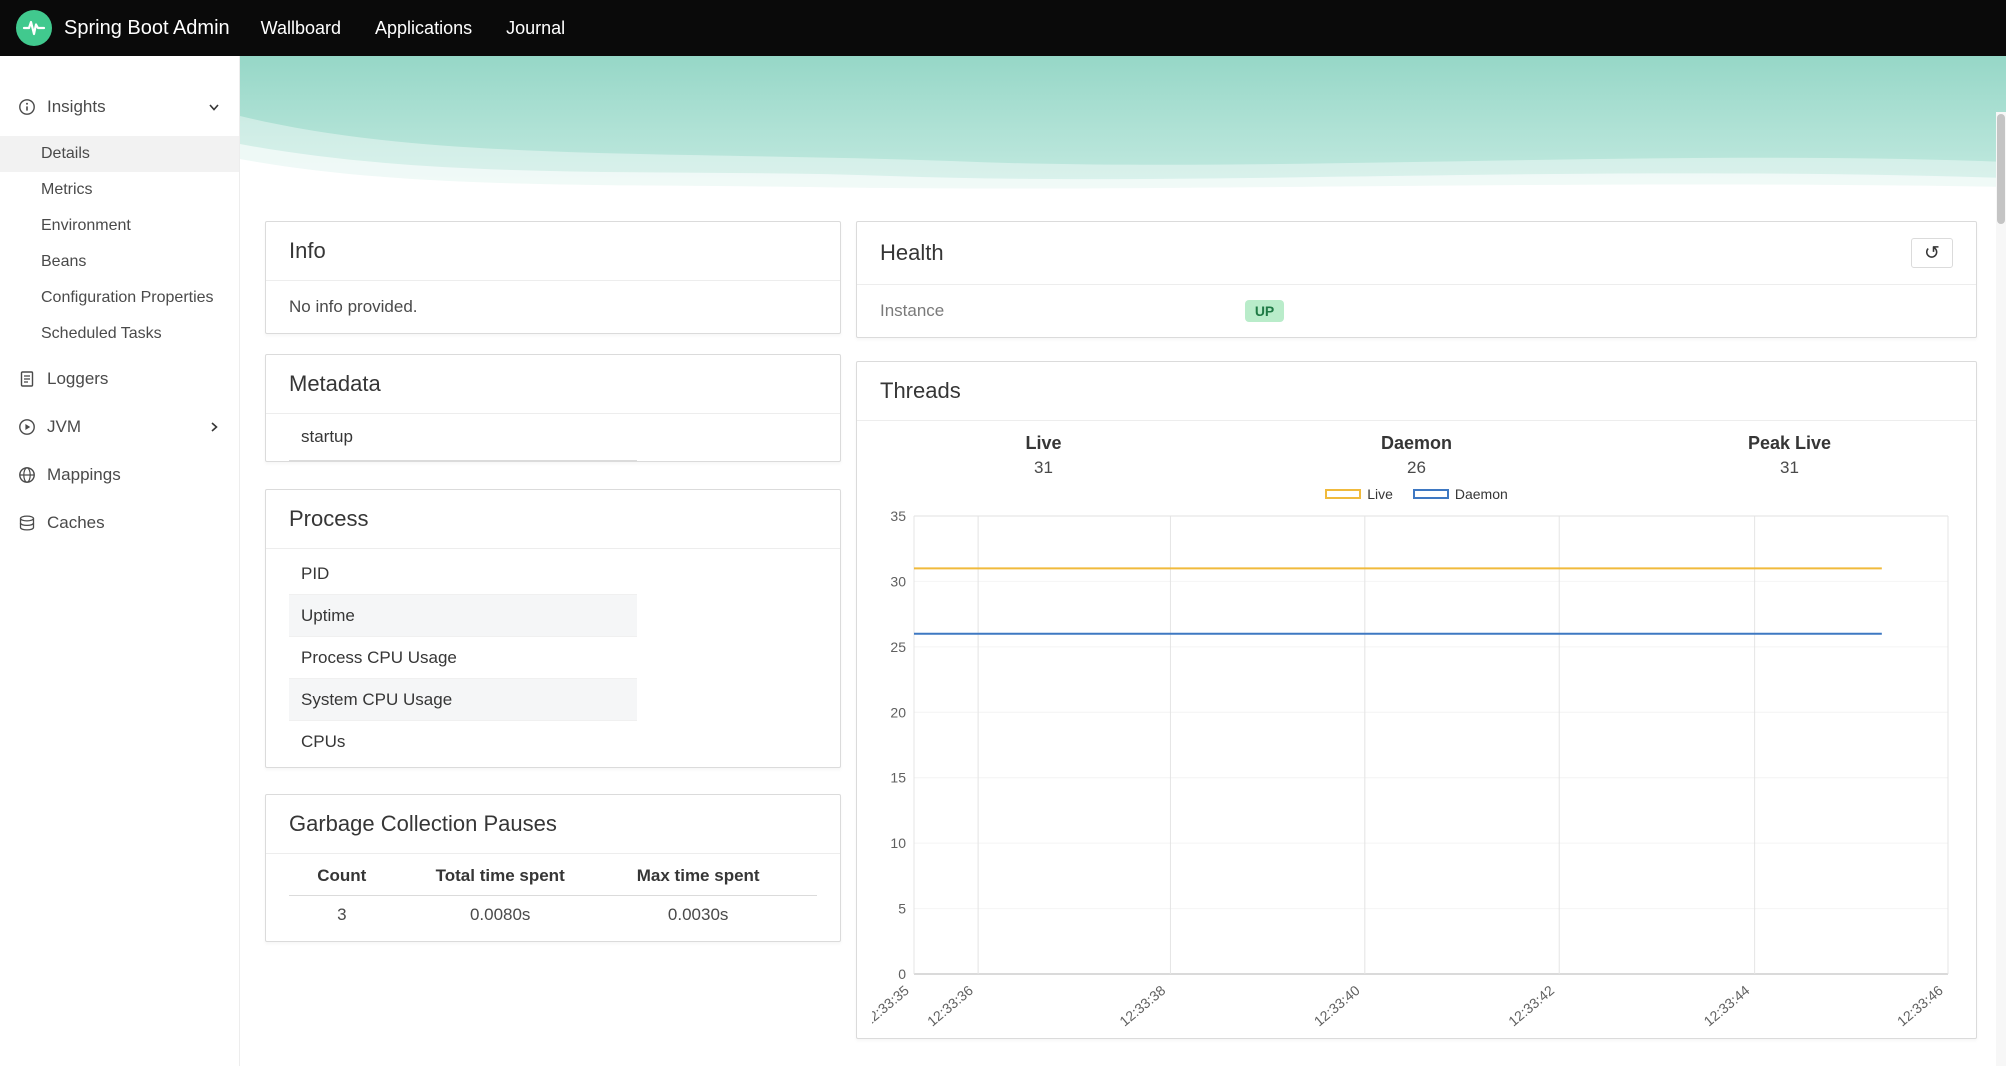 The image size is (2006, 1066). Describe the element at coordinates (1264, 311) in the screenshot. I see `status-badge: UP` at that location.